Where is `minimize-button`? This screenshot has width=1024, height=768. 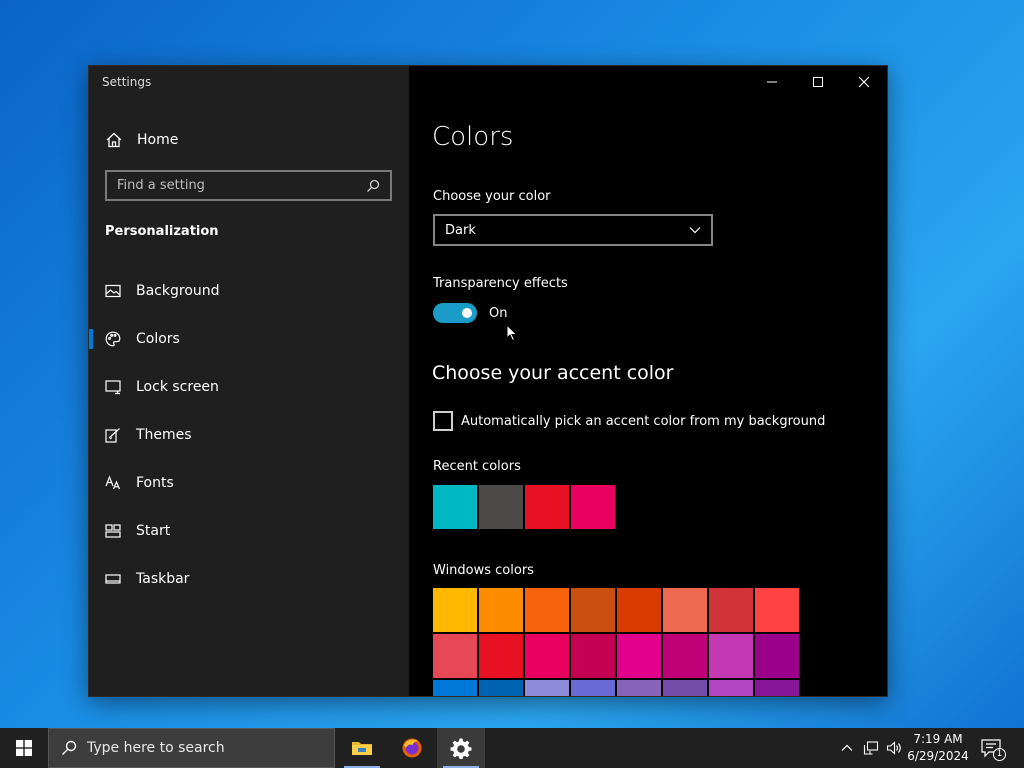
minimize-button is located at coordinates (772, 82).